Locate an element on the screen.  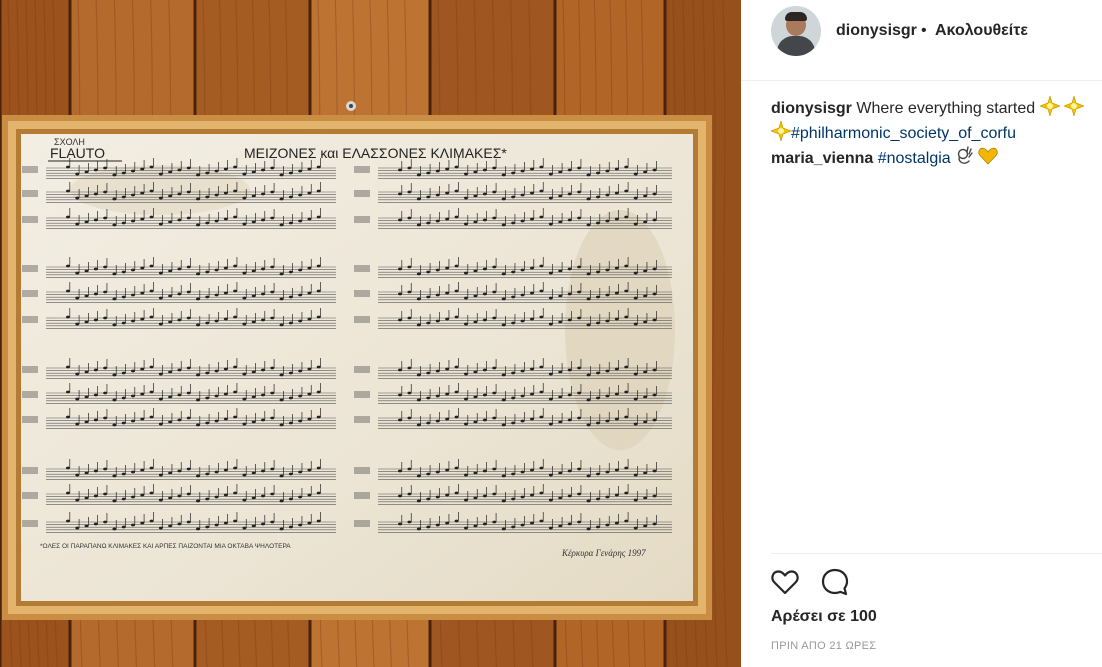
follow-status-button: Ακολουθείτε is located at coordinates (981, 31).